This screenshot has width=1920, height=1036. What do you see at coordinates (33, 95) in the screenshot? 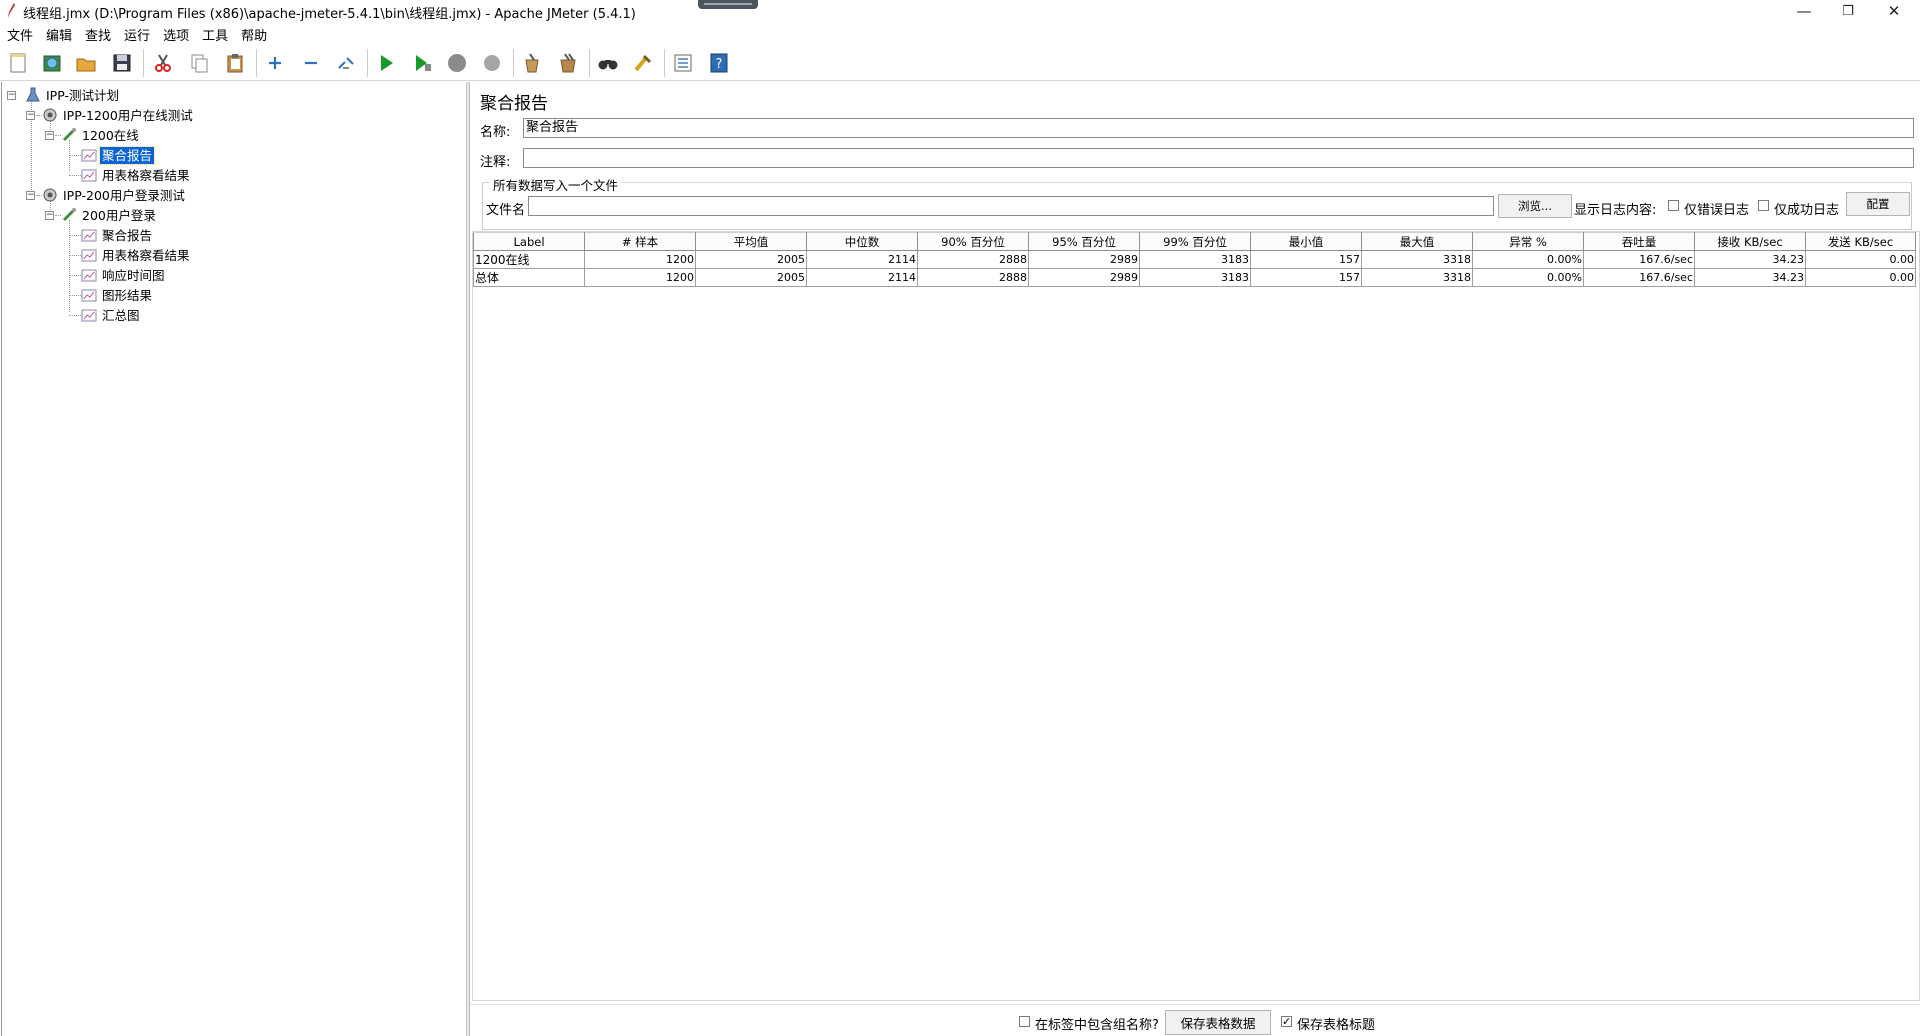
I see `test-plan-icon` at bounding box center [33, 95].